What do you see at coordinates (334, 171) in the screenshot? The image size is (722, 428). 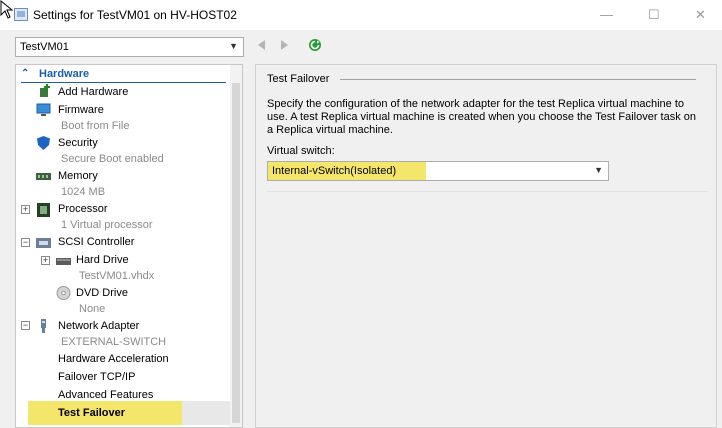 I see `virtual-switch-value: Internal-vSwitch(Isolated)` at bounding box center [334, 171].